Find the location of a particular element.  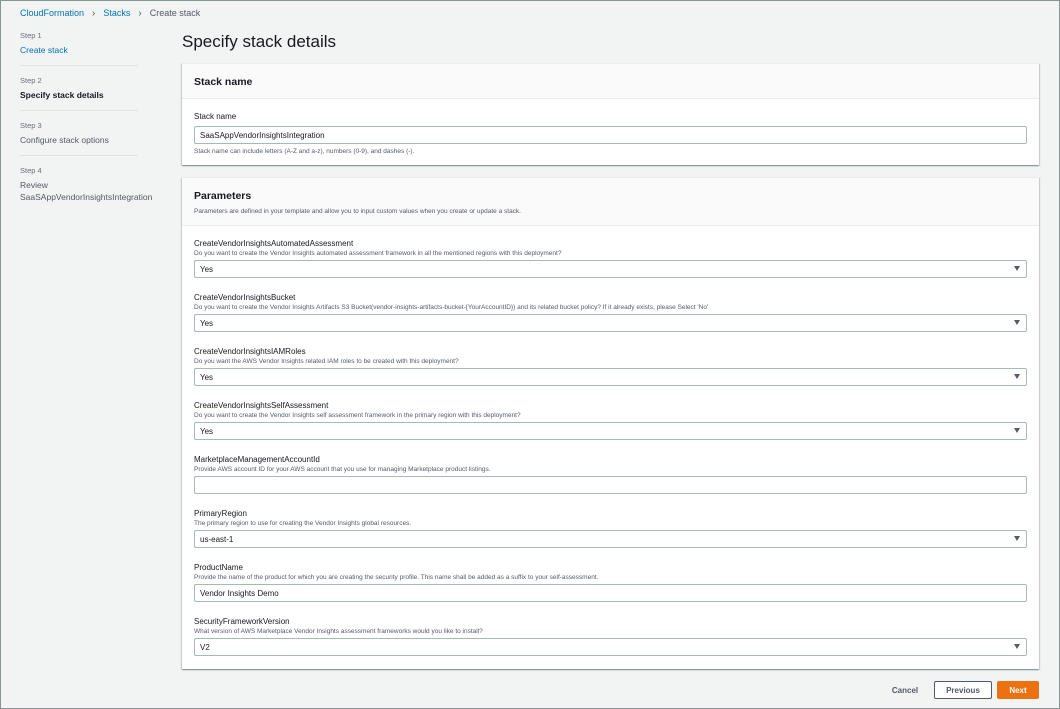

select-value: us-east-1 is located at coordinates (217, 539).